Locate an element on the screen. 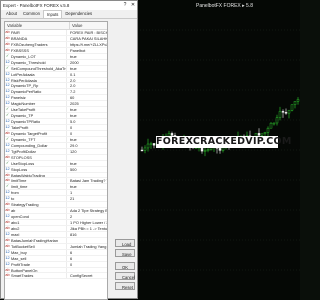 This screenshot has width=320, height=300. parameter-name: PAIR is located at coordinates (15, 32).